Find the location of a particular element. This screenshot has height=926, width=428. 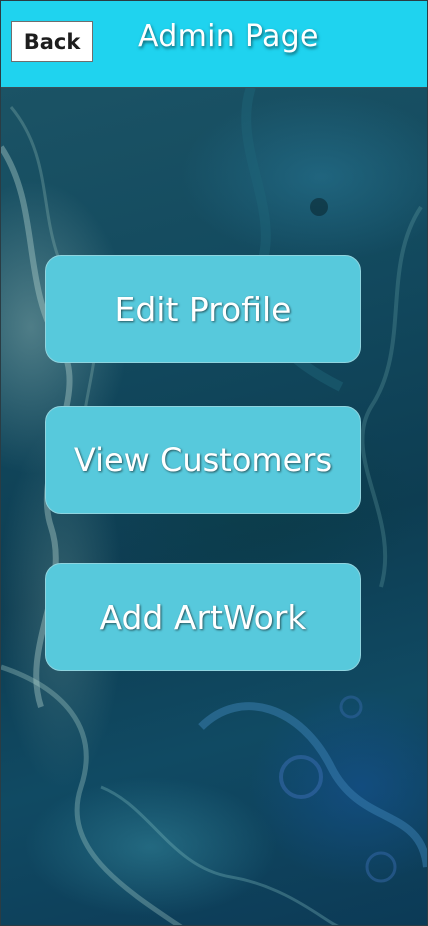

page-title: Admin Page is located at coordinates (228, 36).